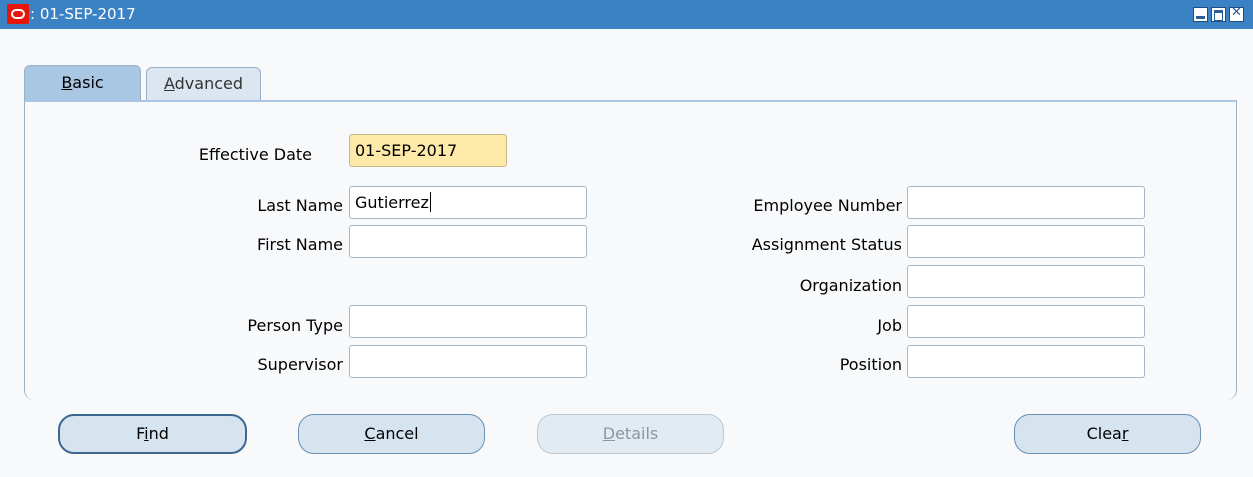  I want to click on tab-advanced-mnemonic: A, so click(169, 83).